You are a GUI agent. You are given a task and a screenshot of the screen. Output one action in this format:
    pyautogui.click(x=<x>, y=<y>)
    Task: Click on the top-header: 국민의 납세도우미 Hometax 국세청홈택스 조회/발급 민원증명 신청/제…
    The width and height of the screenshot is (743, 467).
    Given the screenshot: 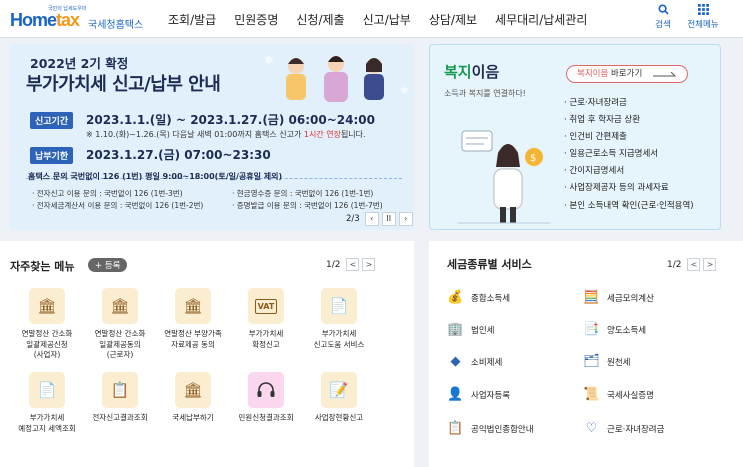 What is the action you would take?
    pyautogui.click(x=371, y=19)
    